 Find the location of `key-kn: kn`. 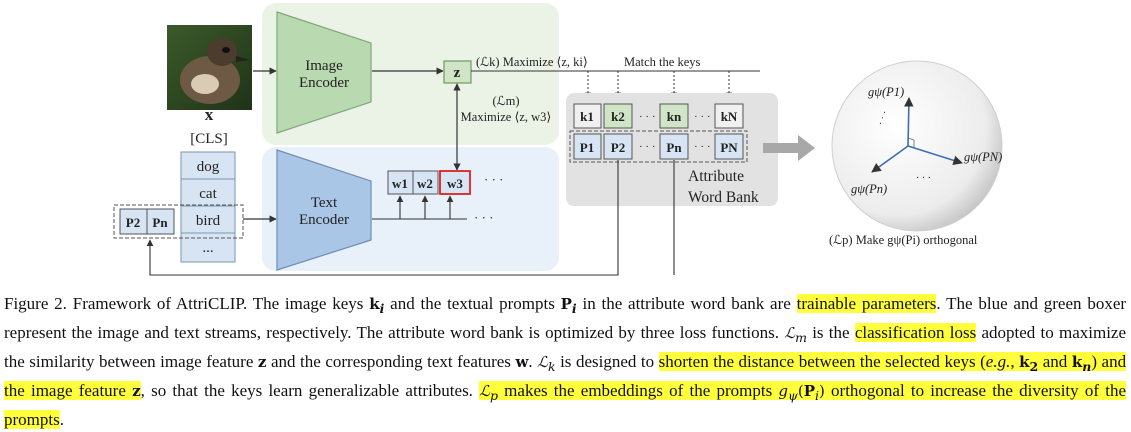

key-kn: kn is located at coordinates (674, 116).